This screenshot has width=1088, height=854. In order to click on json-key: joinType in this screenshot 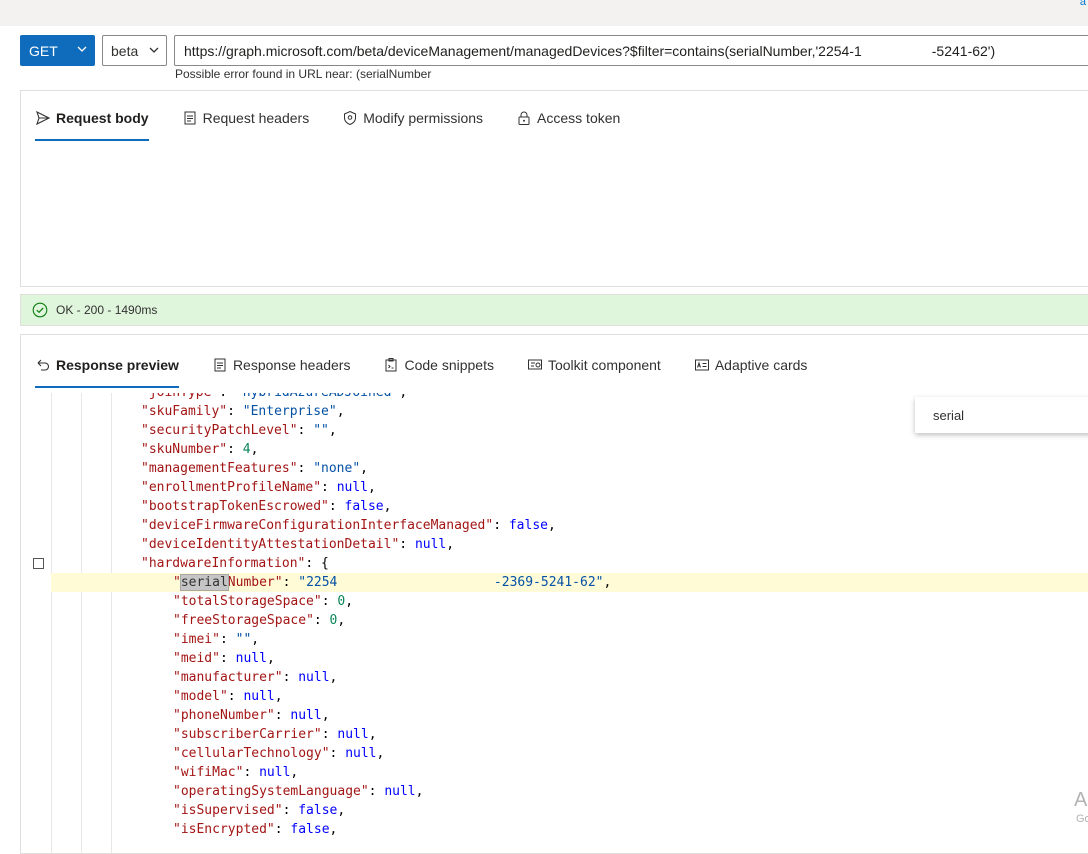, I will do `click(180, 396)`.